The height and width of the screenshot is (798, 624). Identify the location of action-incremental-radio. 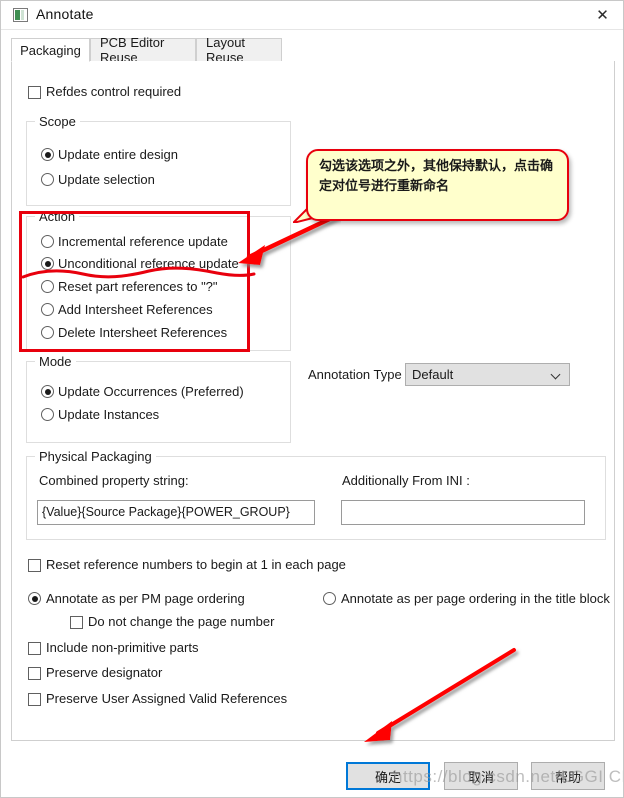
(47, 241).